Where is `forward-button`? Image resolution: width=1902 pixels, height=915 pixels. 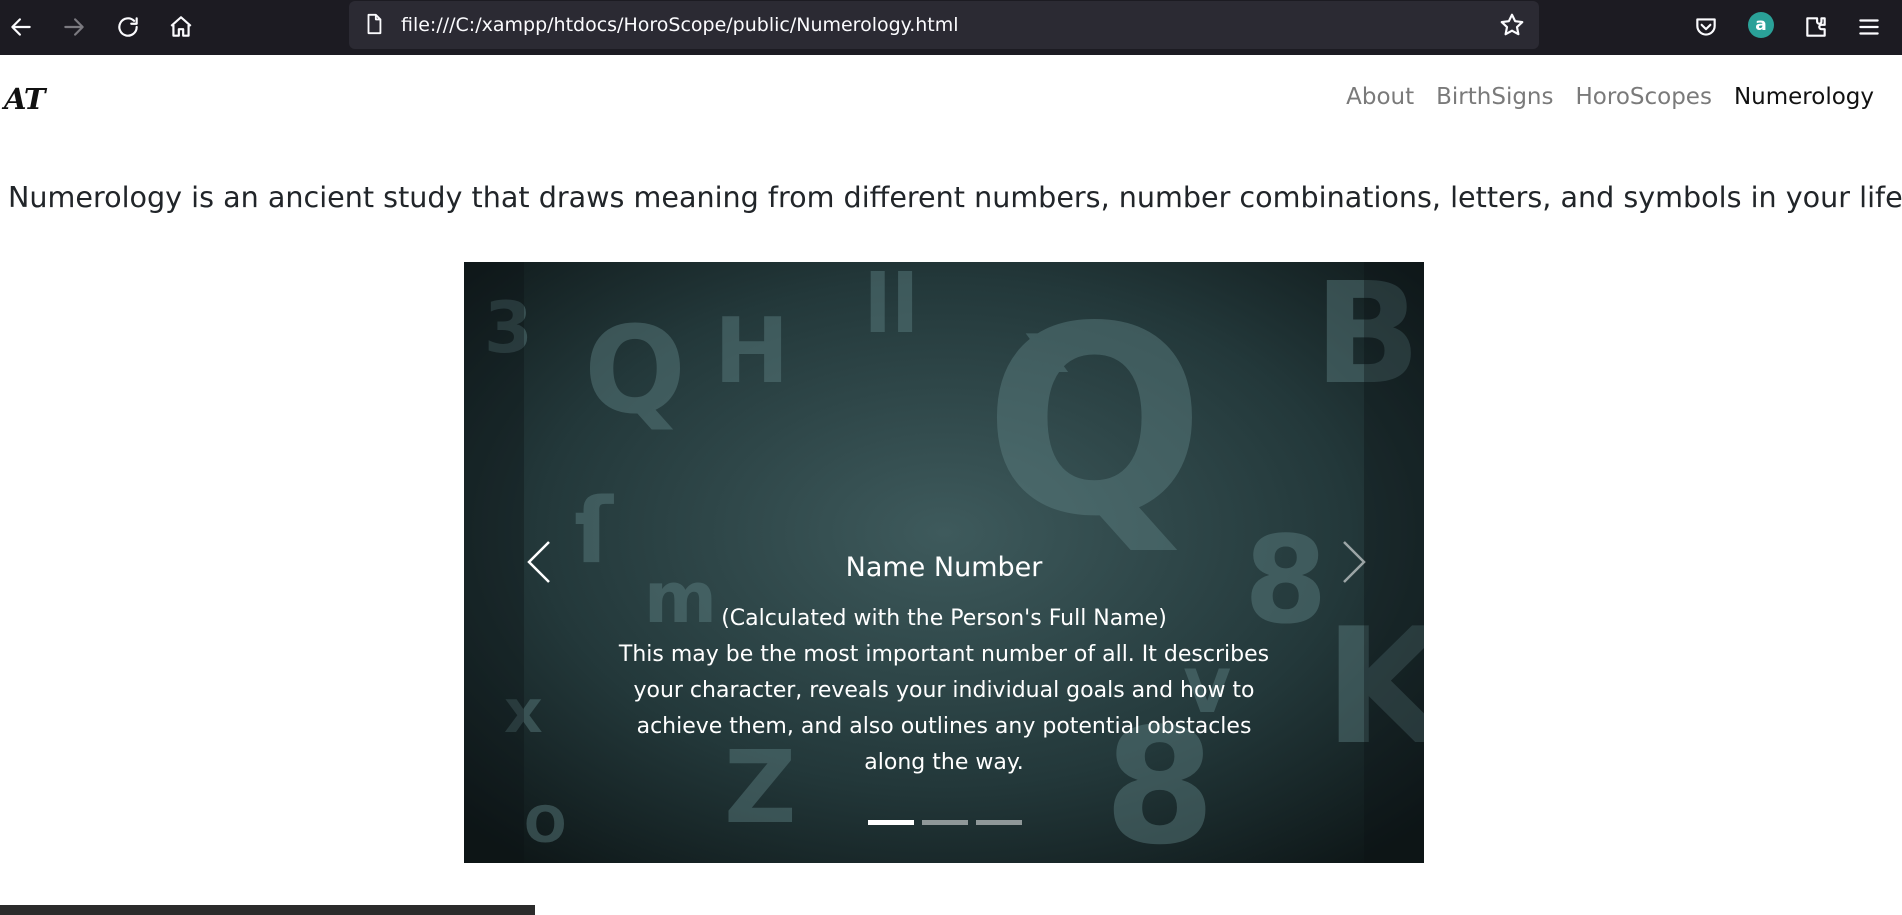
forward-button is located at coordinates (74, 27).